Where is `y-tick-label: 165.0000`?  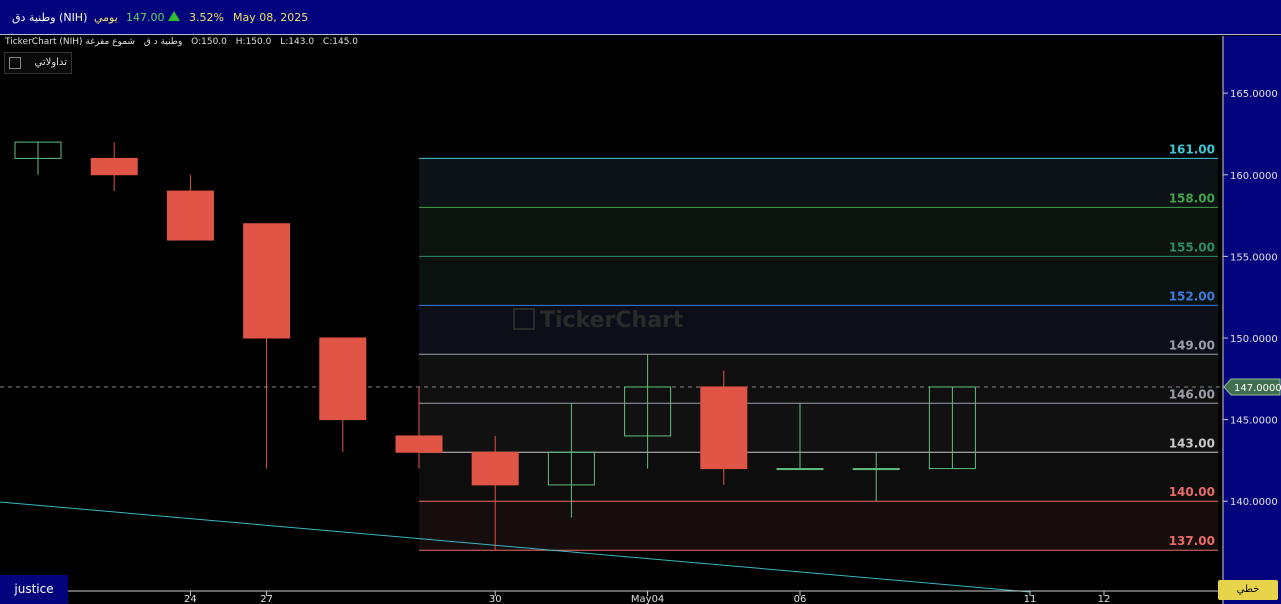
y-tick-label: 165.0000 is located at coordinates (1254, 94).